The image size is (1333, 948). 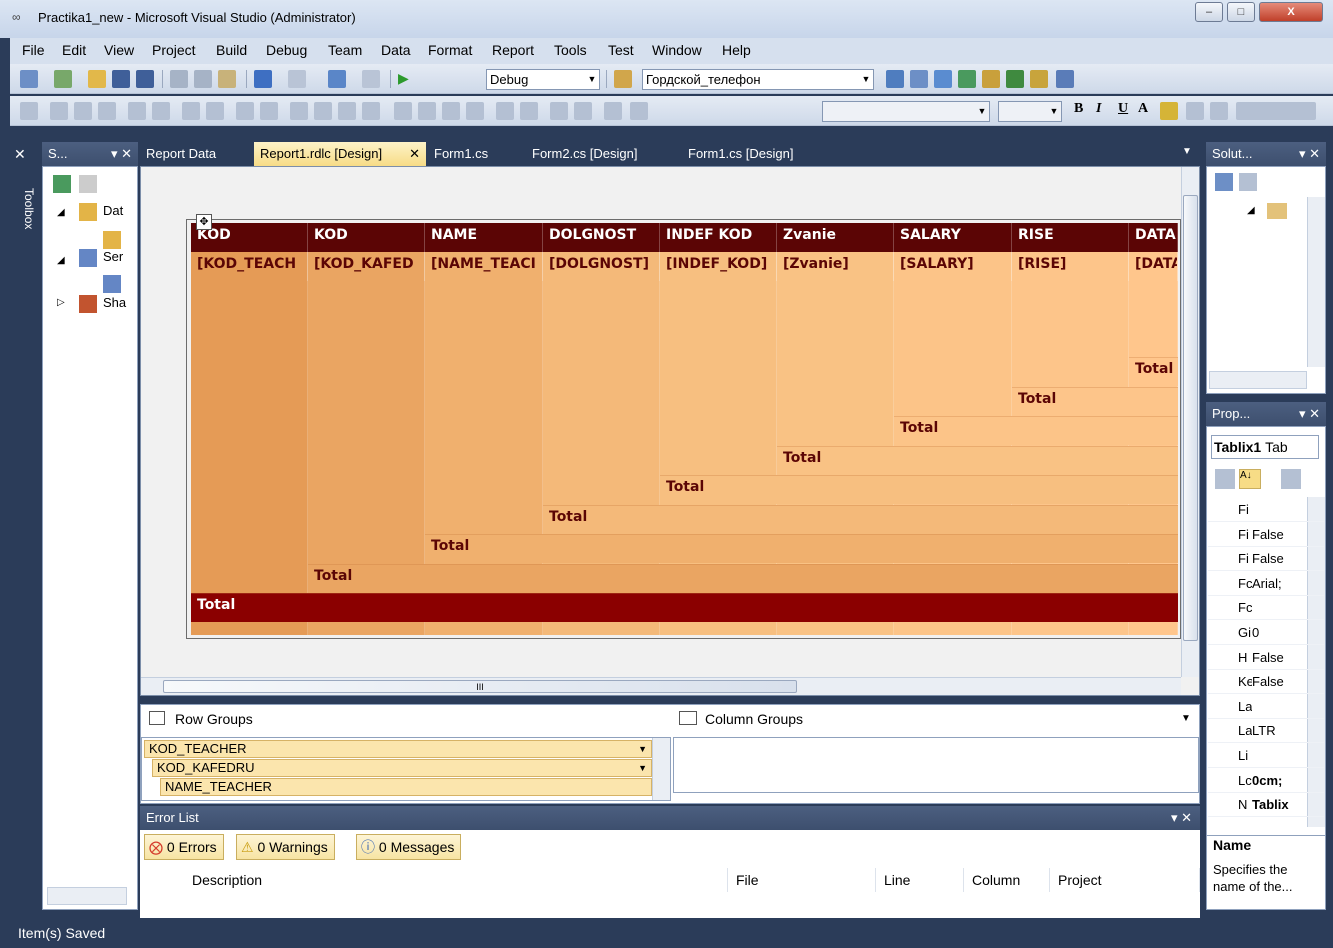 I want to click on refresh-icon, so click(x=62, y=184).